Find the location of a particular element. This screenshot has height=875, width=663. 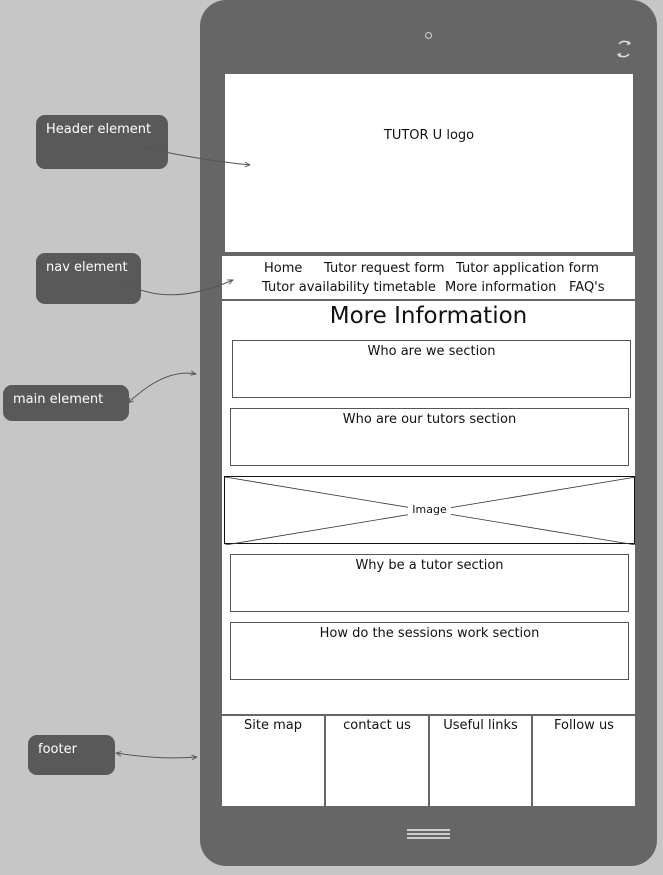

footer-arrow is located at coordinates (156, 755).